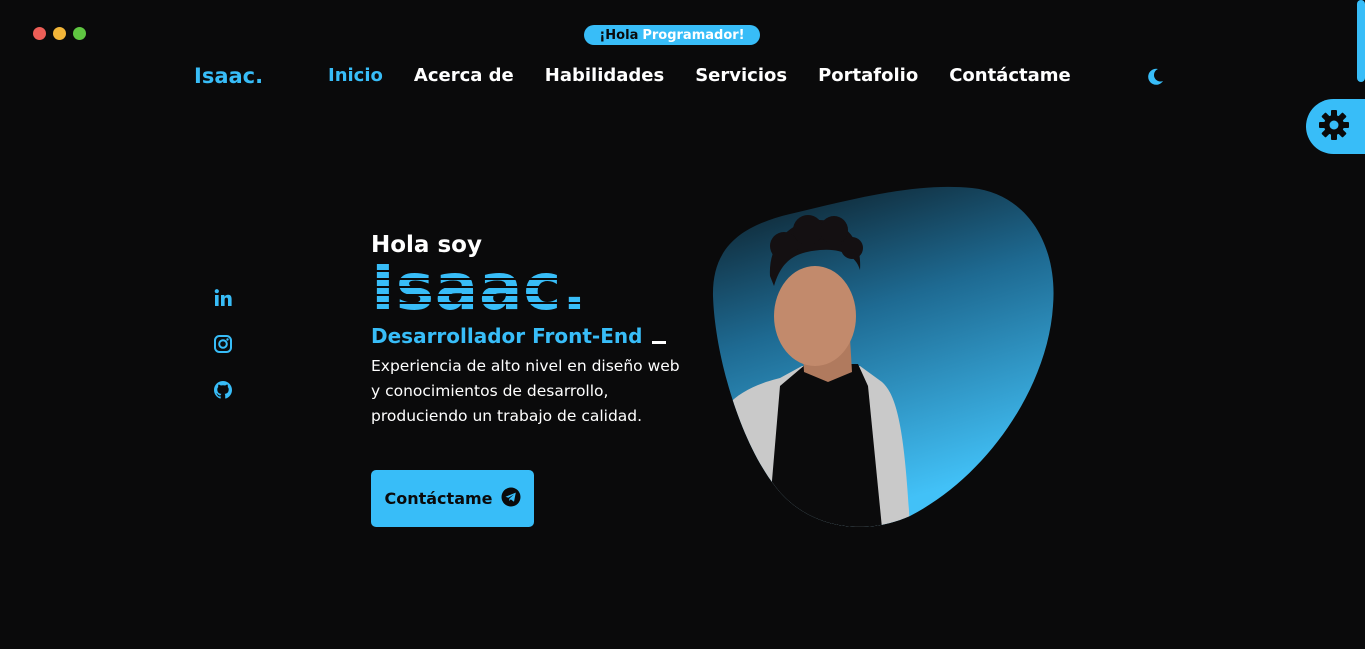 This screenshot has height=649, width=1365. What do you see at coordinates (39, 33) in the screenshot?
I see `close-dot` at bounding box center [39, 33].